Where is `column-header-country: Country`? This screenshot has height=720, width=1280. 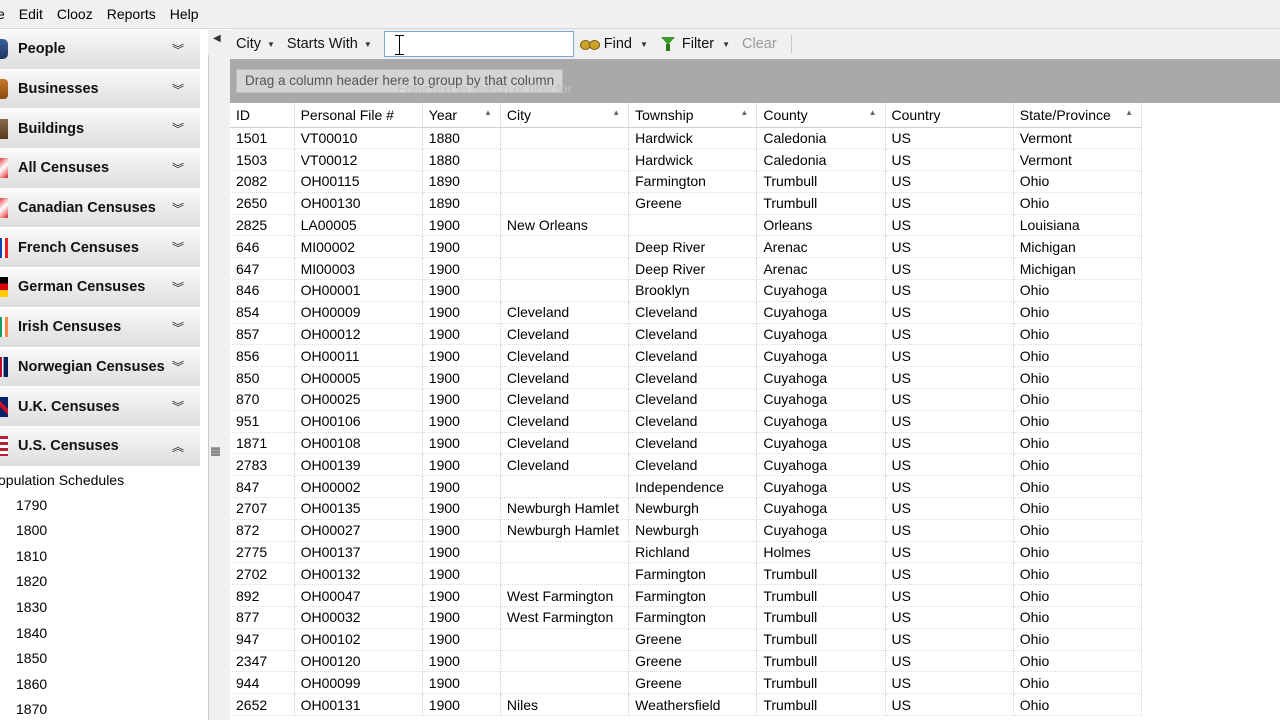
column-header-country: Country is located at coordinates (949, 115).